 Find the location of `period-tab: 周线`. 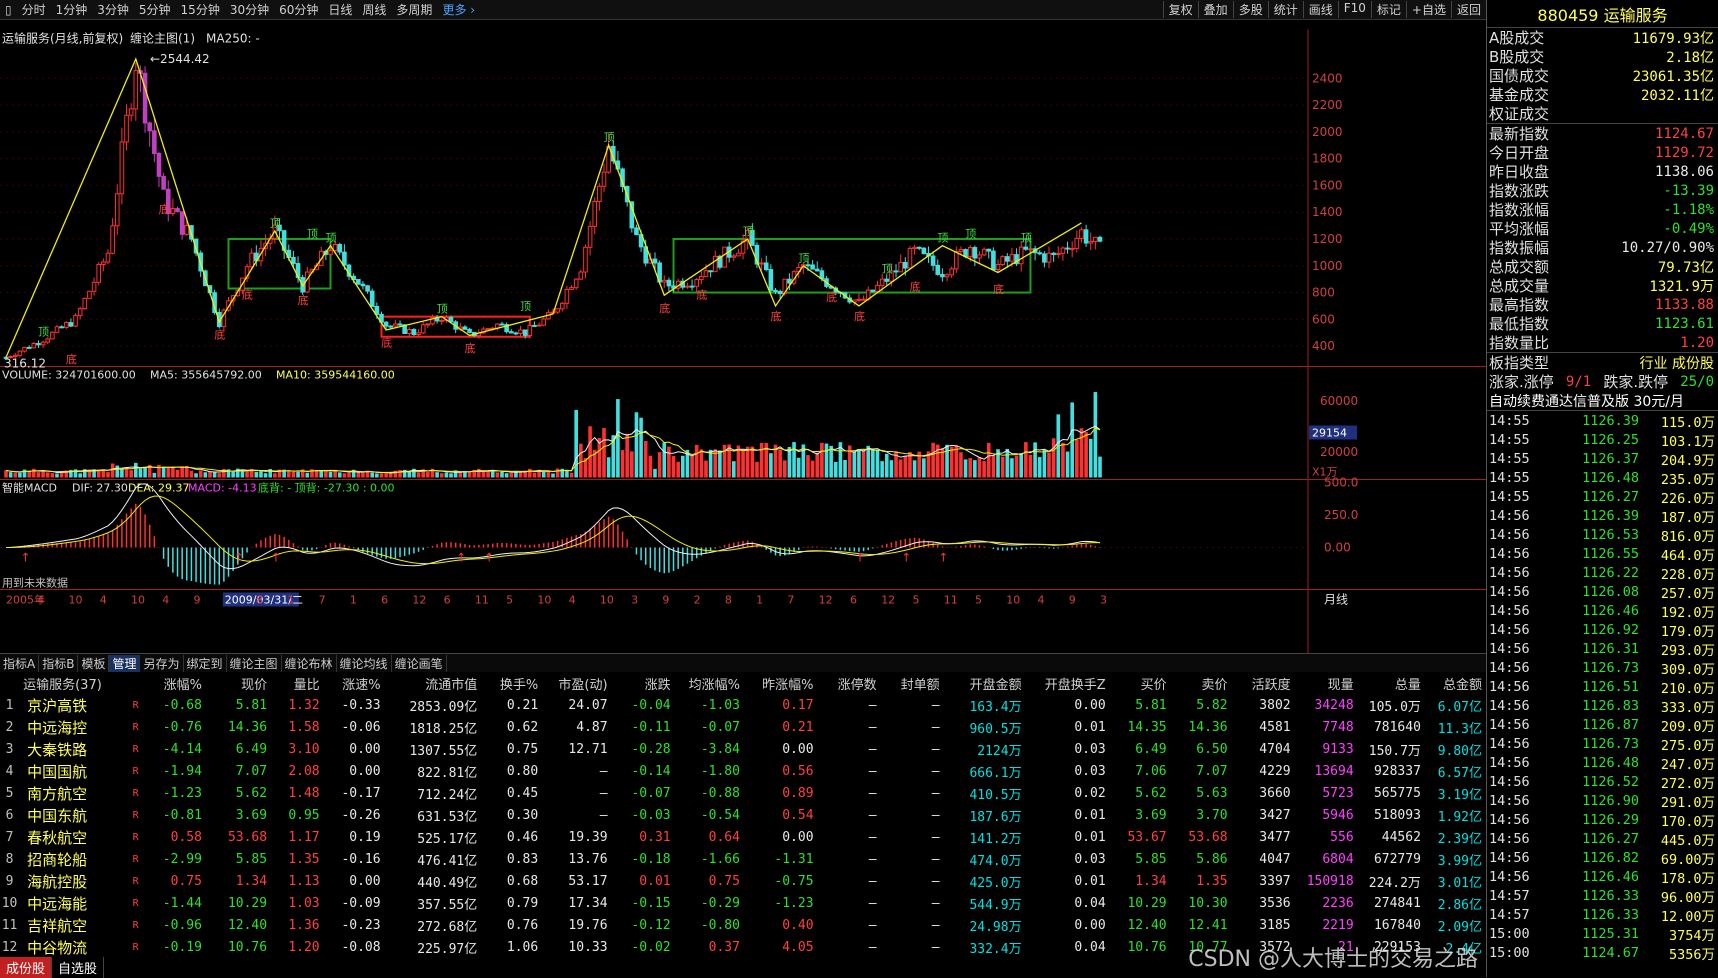

period-tab: 周线 is located at coordinates (374, 9).